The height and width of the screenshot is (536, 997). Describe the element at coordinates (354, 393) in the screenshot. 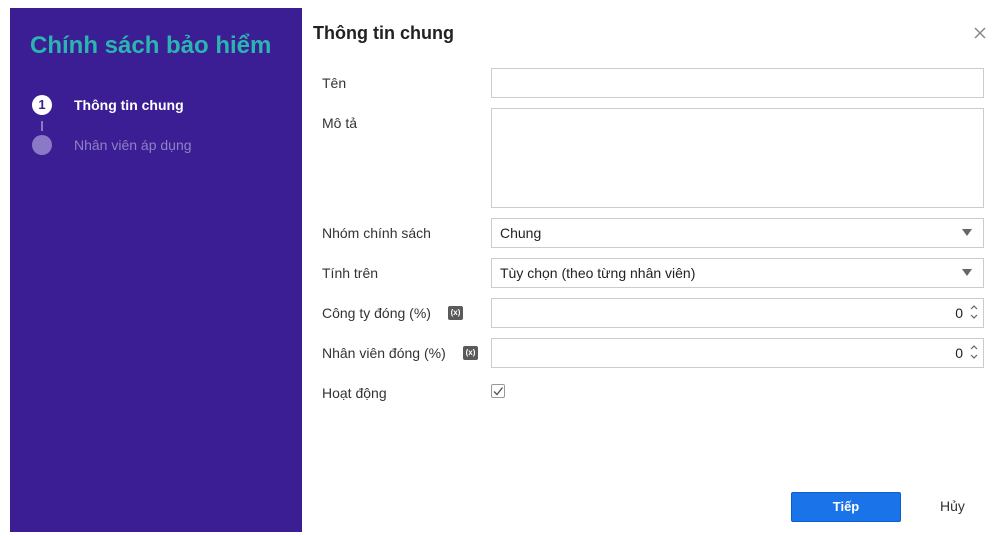

I see `active-label: Hoạt động` at that location.